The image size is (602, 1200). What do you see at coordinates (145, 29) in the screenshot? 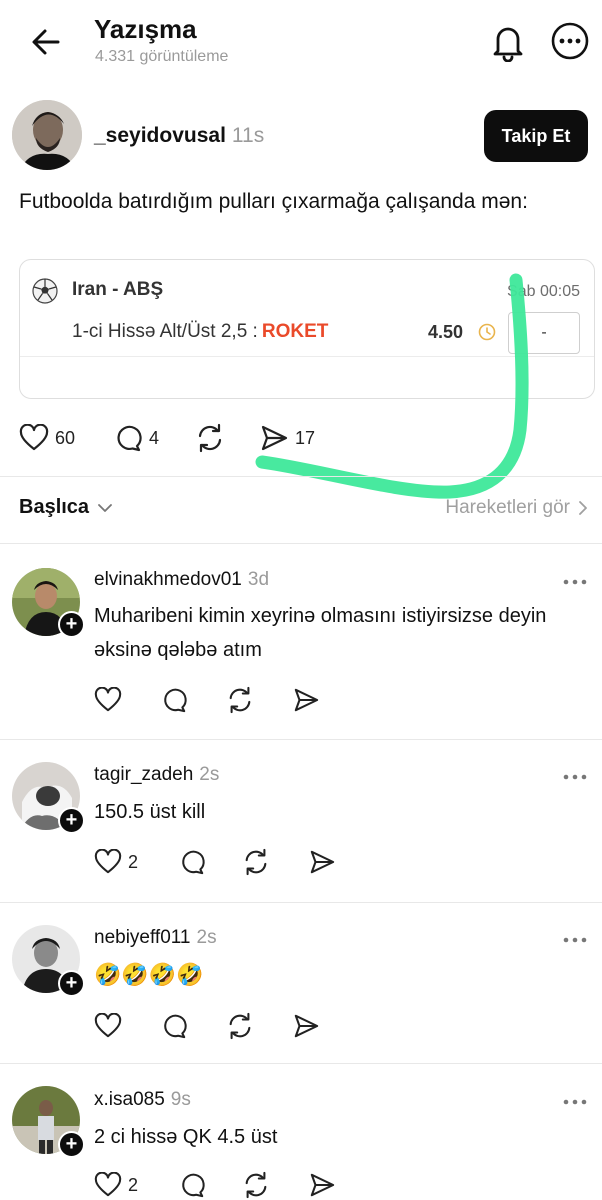
I see `page-title: Yazışma` at bounding box center [145, 29].